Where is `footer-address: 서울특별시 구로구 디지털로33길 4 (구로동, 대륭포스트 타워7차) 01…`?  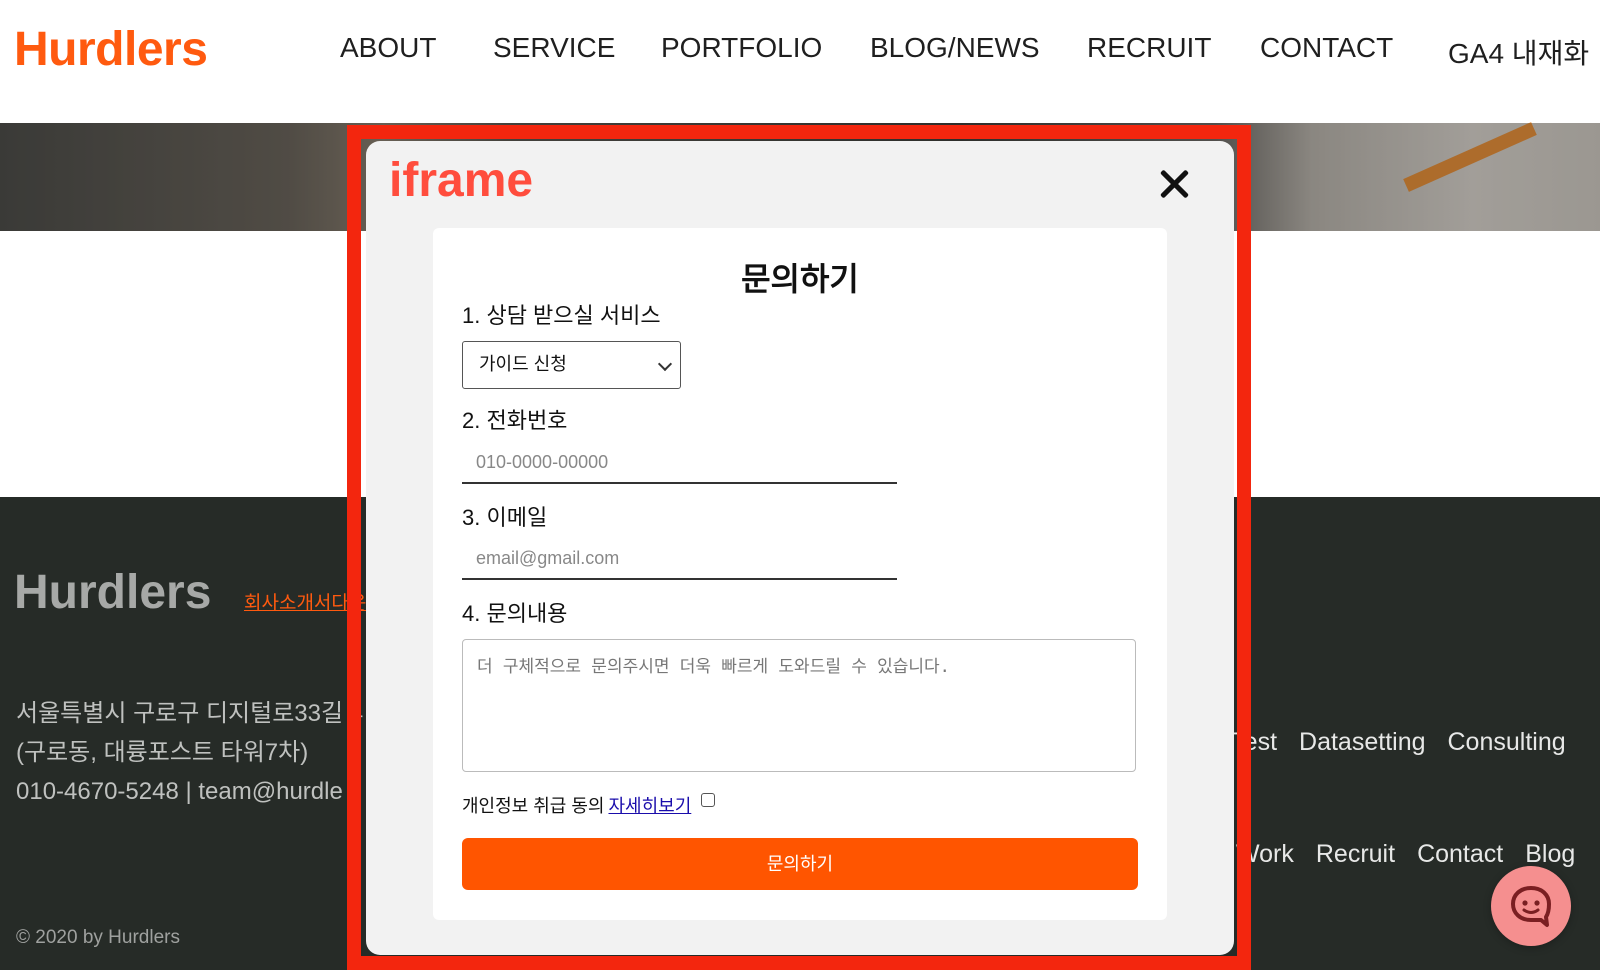 footer-address: 서울특별시 구로구 디지털로33길 4 (구로동, 대륭포스트 타워7차) 01… is located at coordinates (189, 752).